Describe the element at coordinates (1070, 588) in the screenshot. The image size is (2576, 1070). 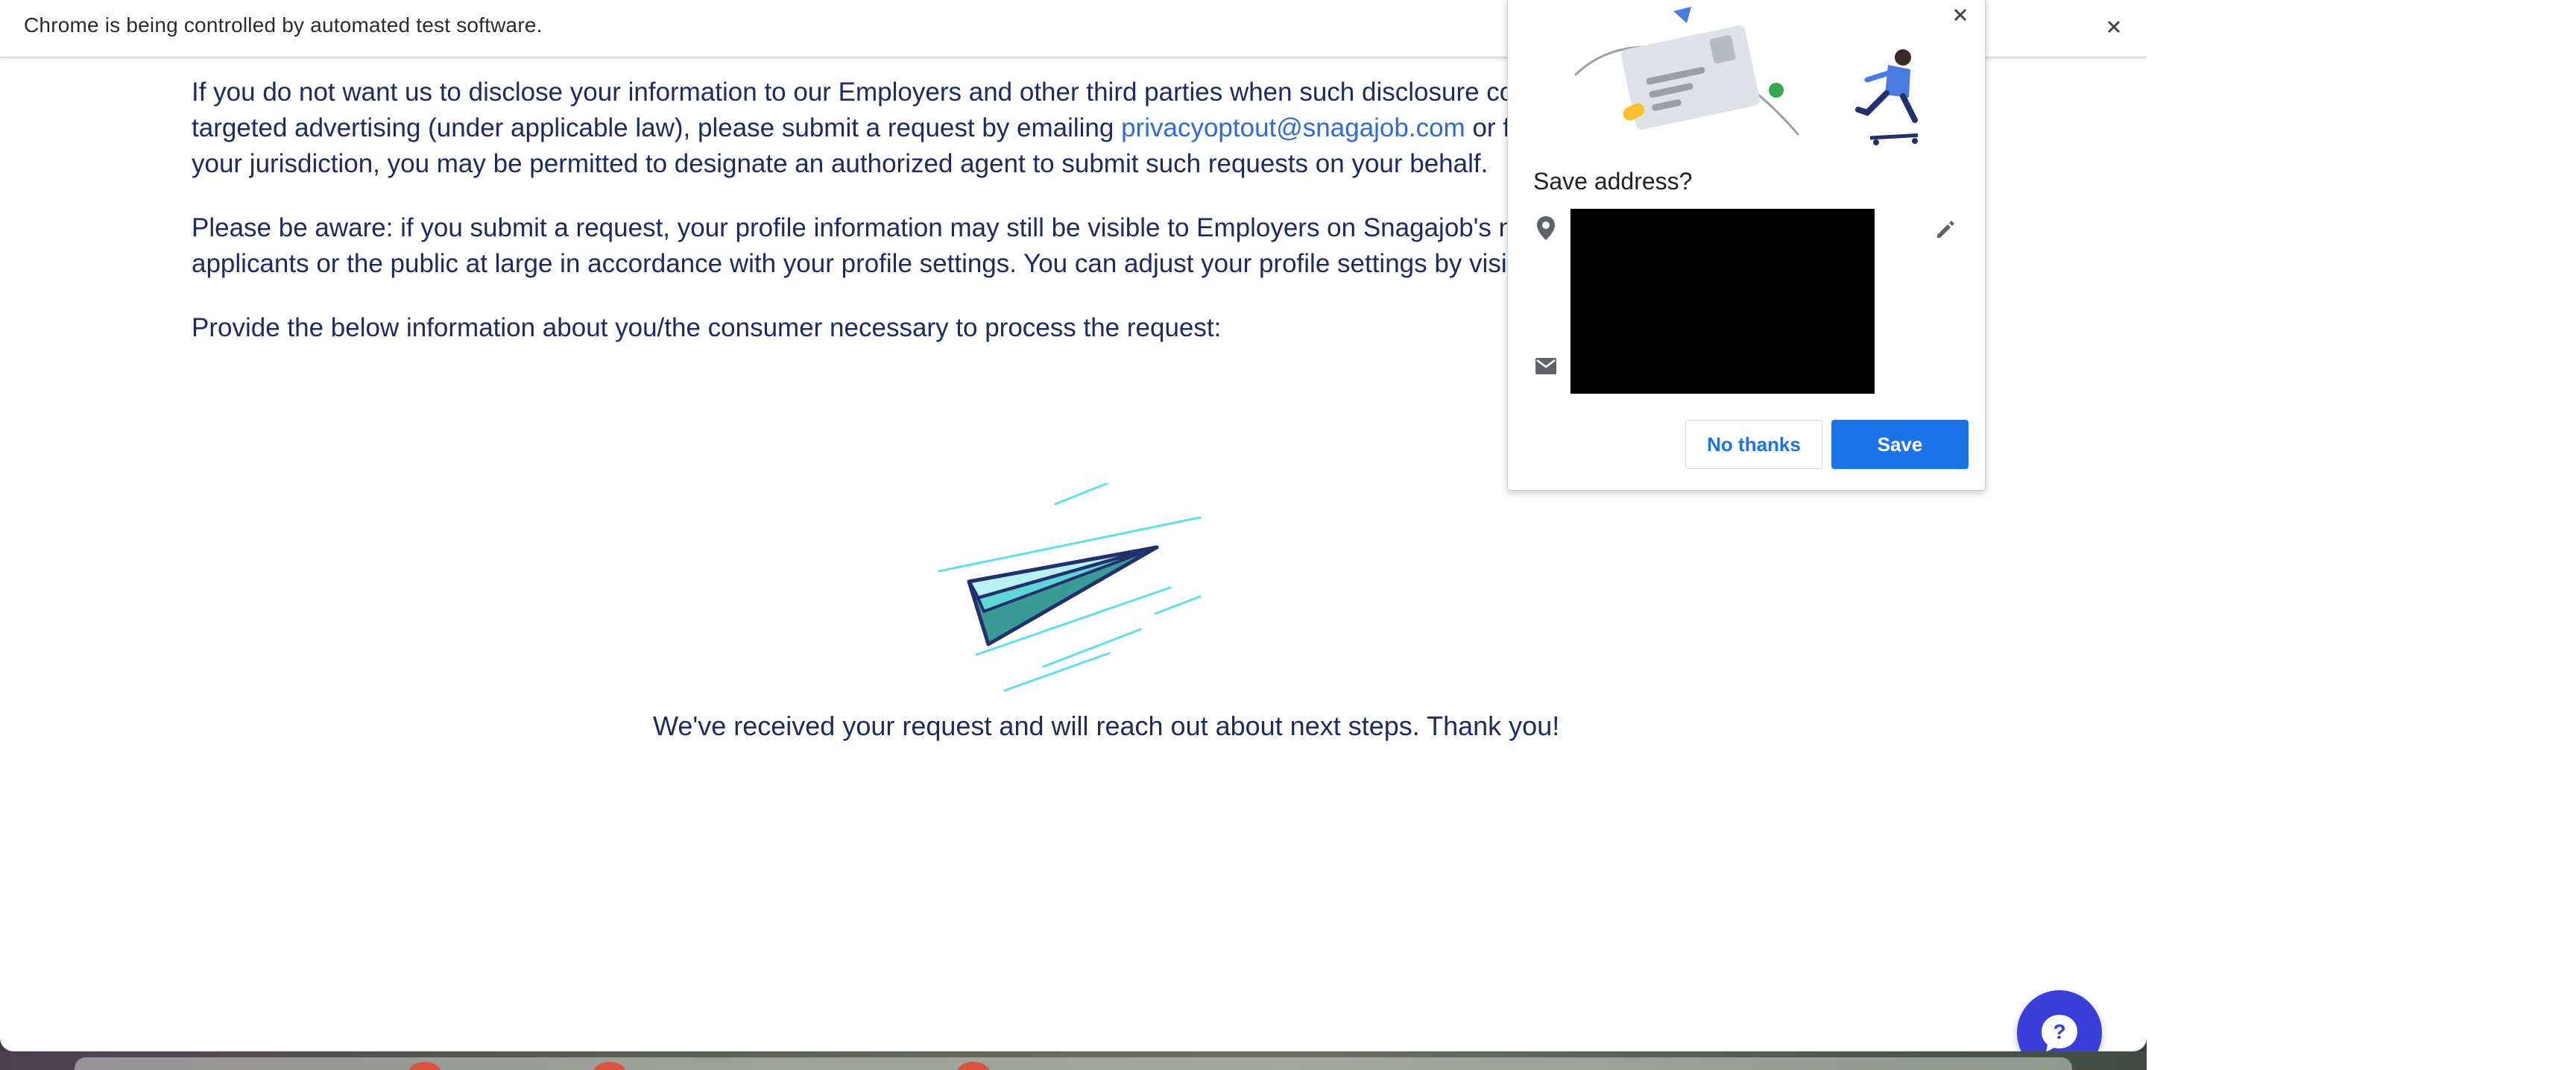
I see `paper-plane-illustration` at that location.